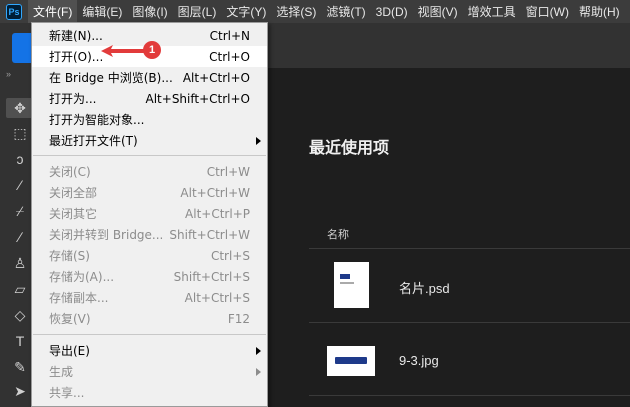 The image size is (630, 407). Describe the element at coordinates (392, 11) in the screenshot. I see `menu-3d: 3D(D)` at that location.